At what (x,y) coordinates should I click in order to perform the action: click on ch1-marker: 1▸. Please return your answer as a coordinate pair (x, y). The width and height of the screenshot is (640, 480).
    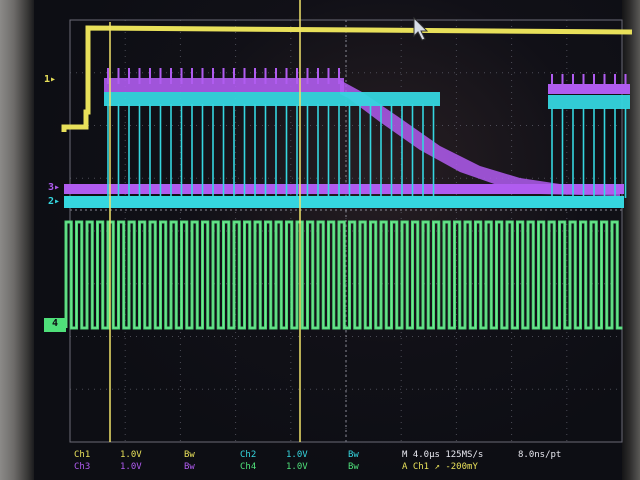
    Looking at the image, I should click on (50, 80).